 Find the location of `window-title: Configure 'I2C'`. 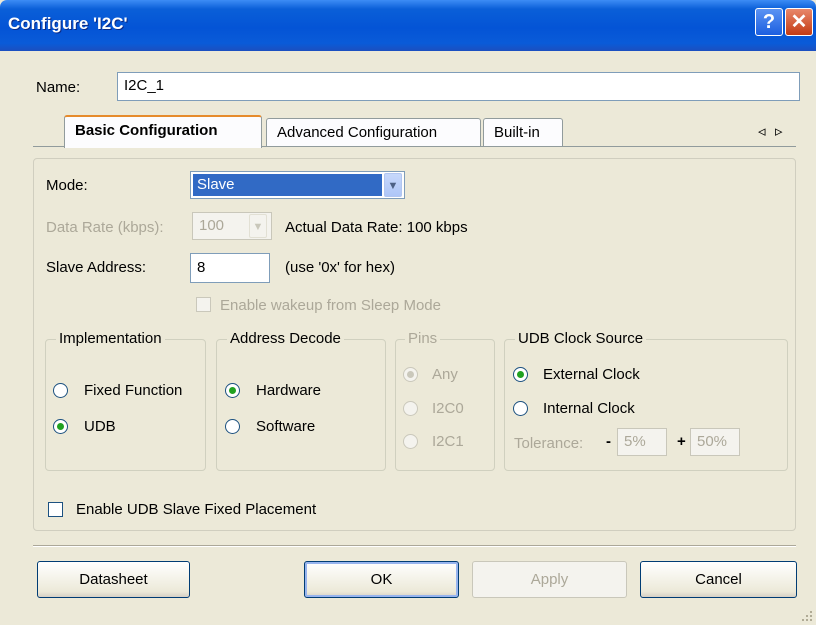

window-title: Configure 'I2C' is located at coordinates (68, 23).